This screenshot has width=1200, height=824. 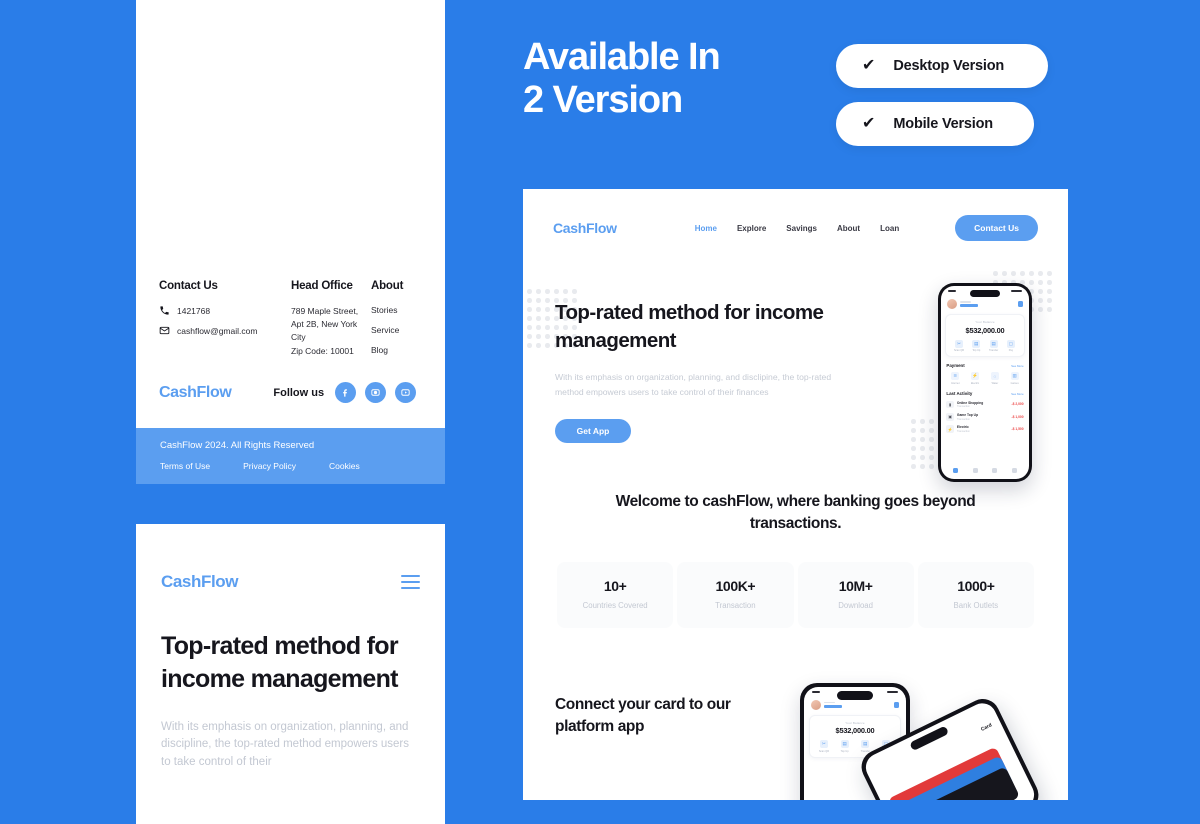 I want to click on legal-link-terms: Terms of Use, so click(x=185, y=466).